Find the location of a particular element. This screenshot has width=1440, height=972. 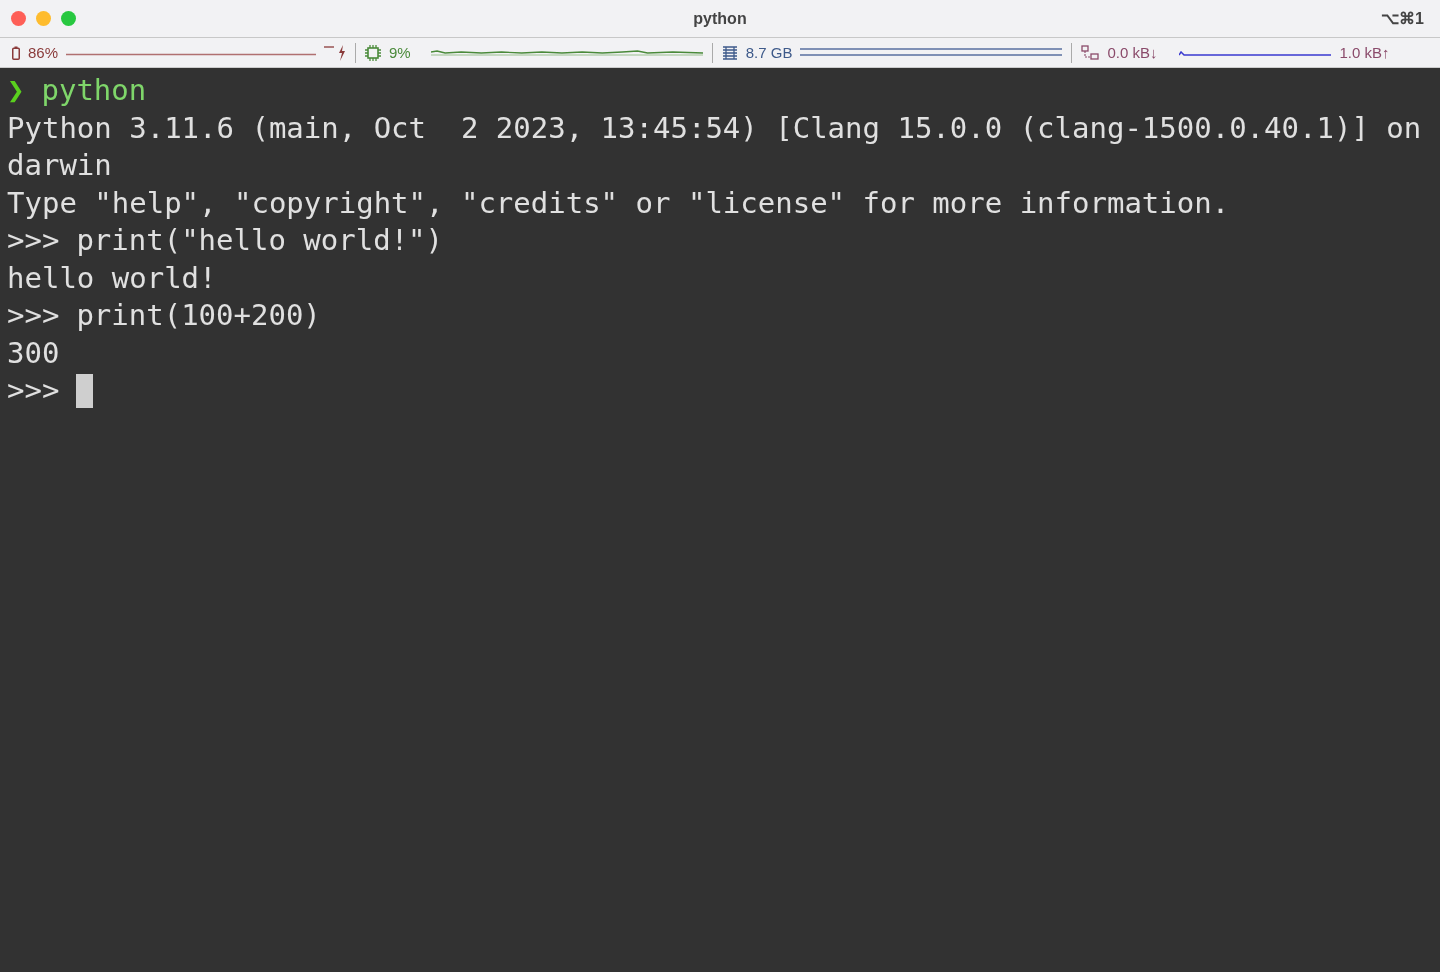

output-text: 300 is located at coordinates (33, 353).